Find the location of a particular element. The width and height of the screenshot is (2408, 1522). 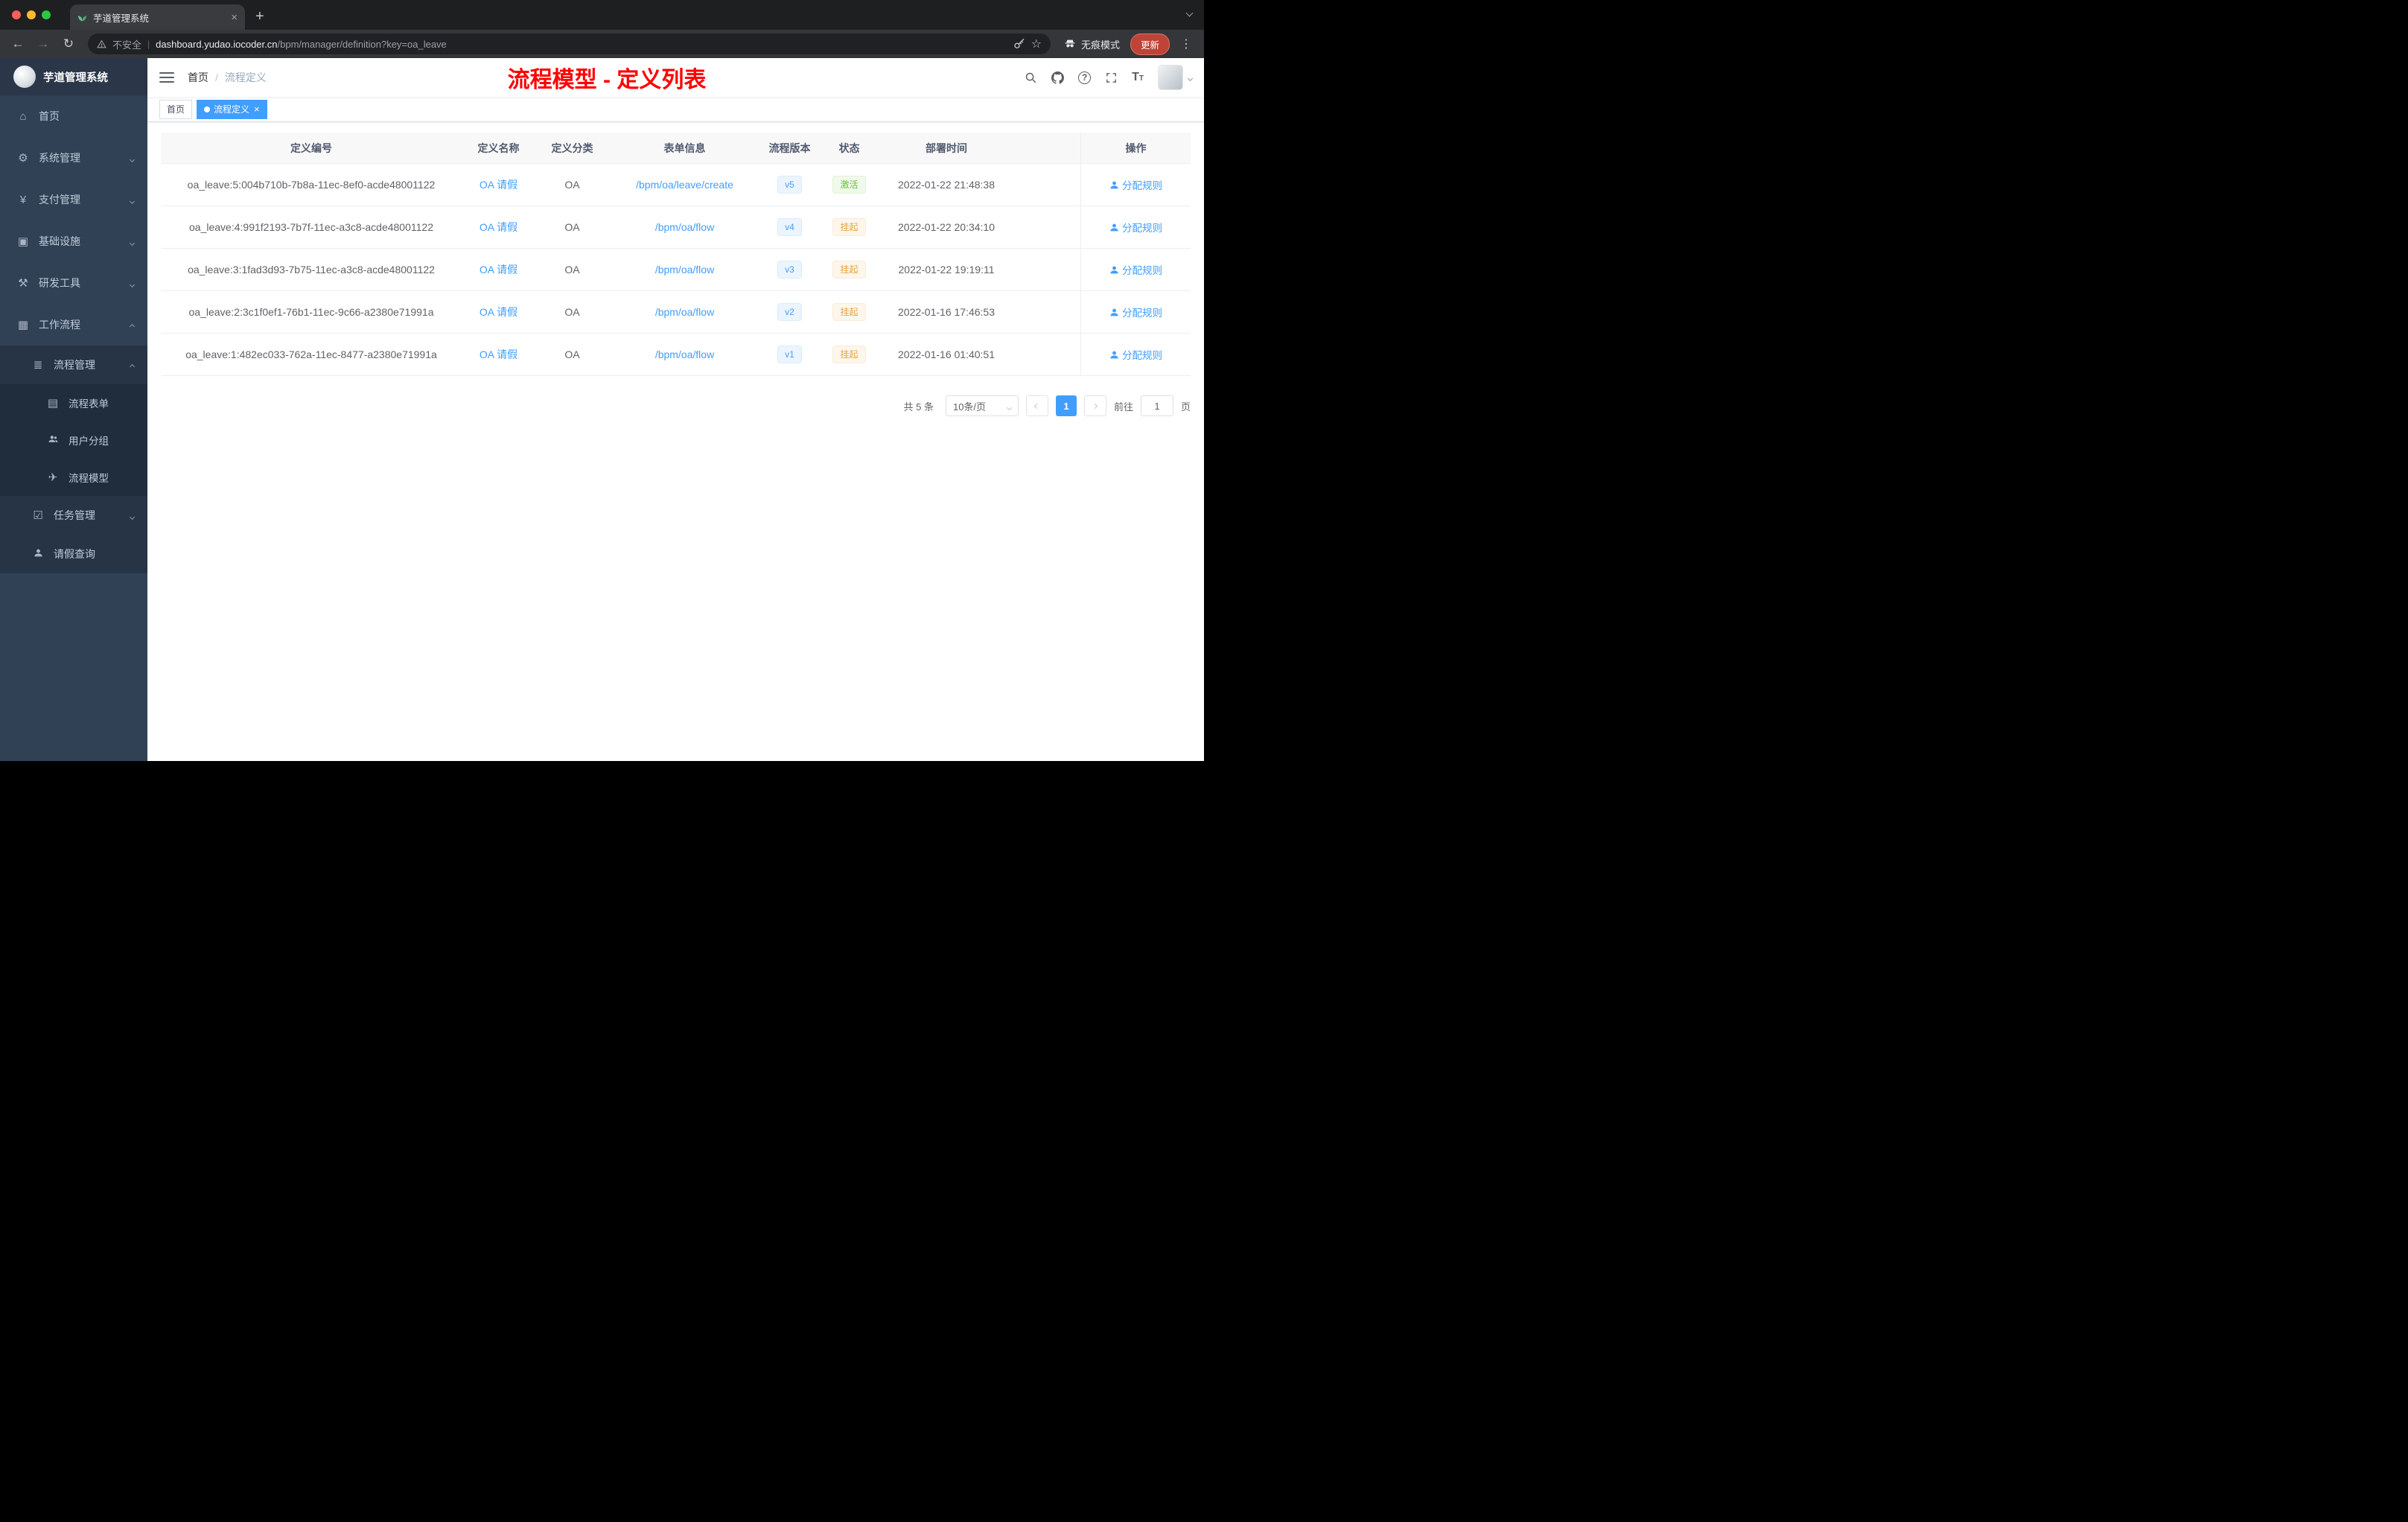

new-tab-button: + is located at coordinates (259, 16).